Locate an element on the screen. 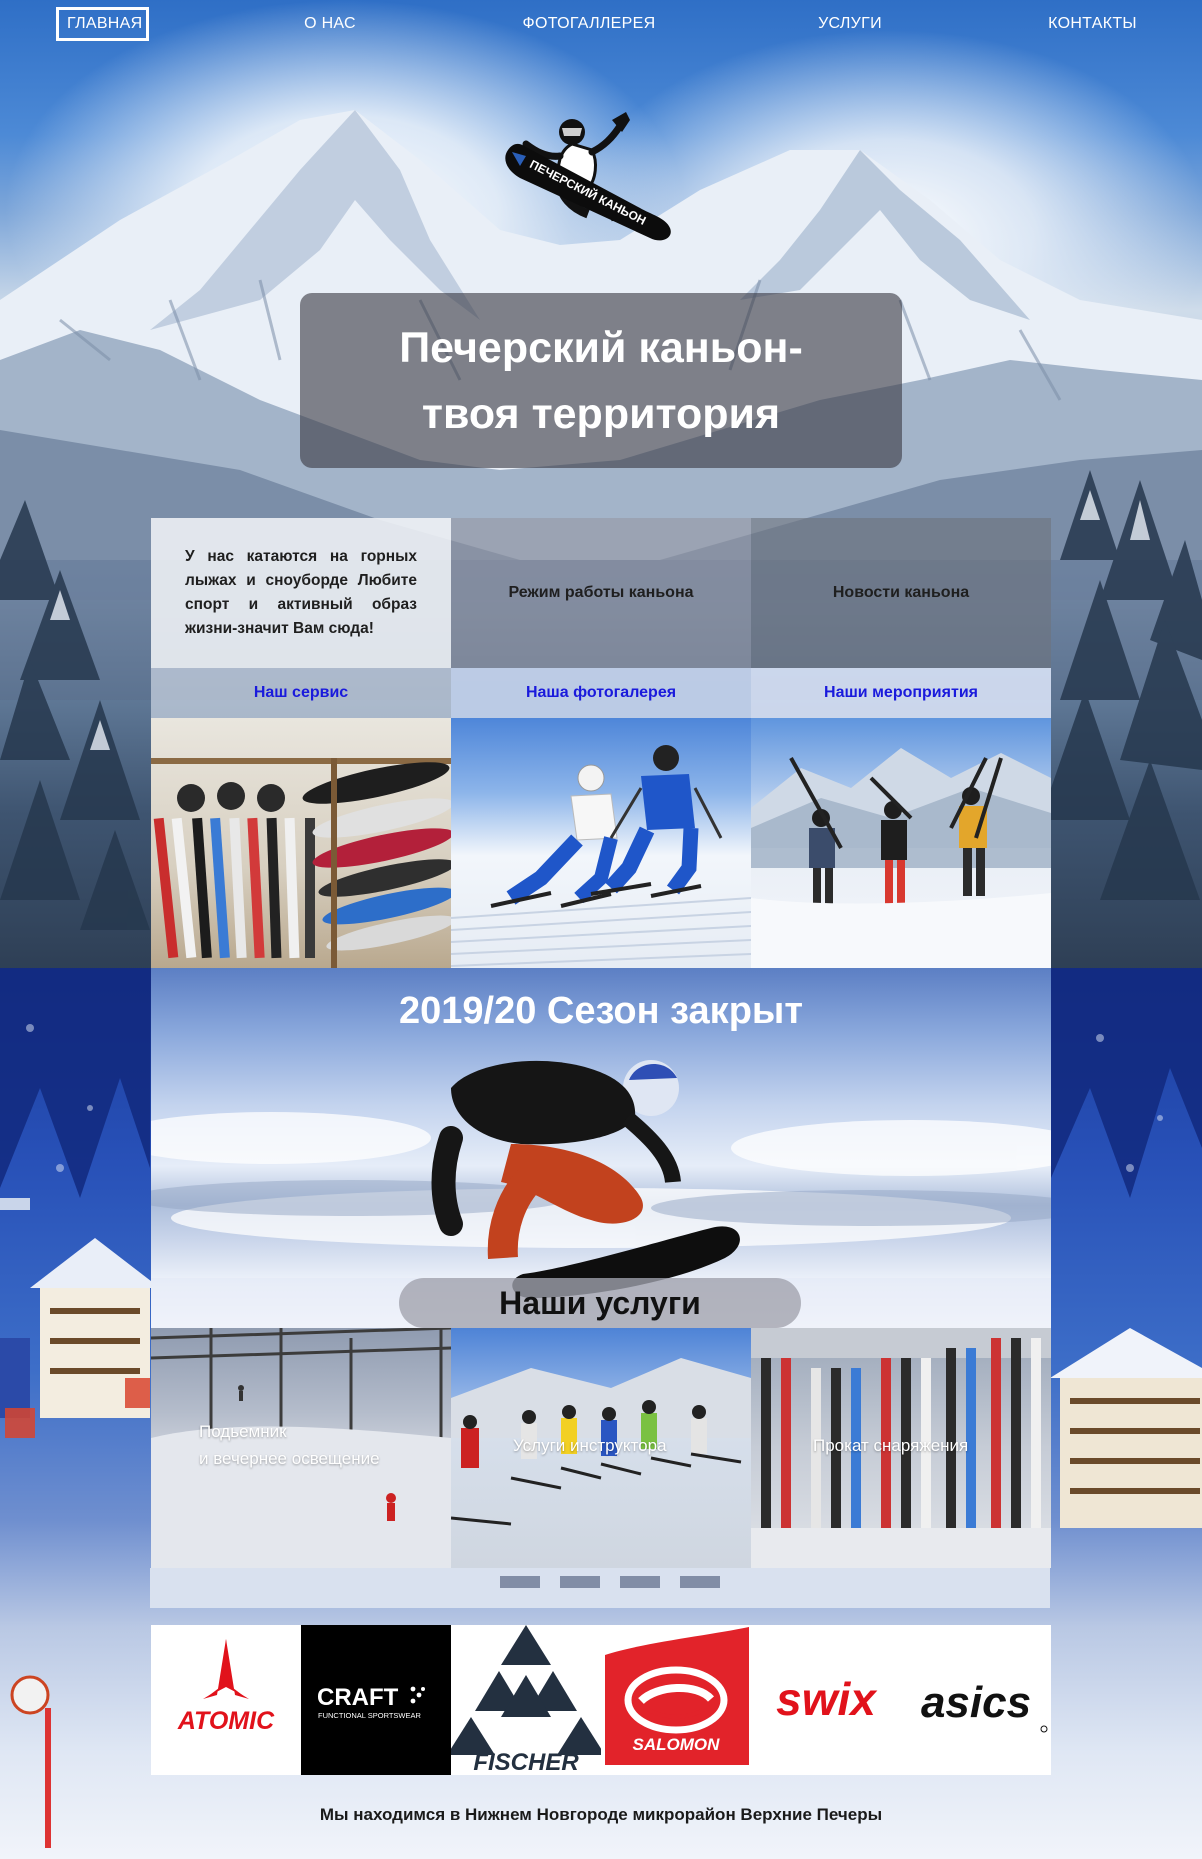  atomic-wordmark: ATOMIC is located at coordinates (226, 1721).